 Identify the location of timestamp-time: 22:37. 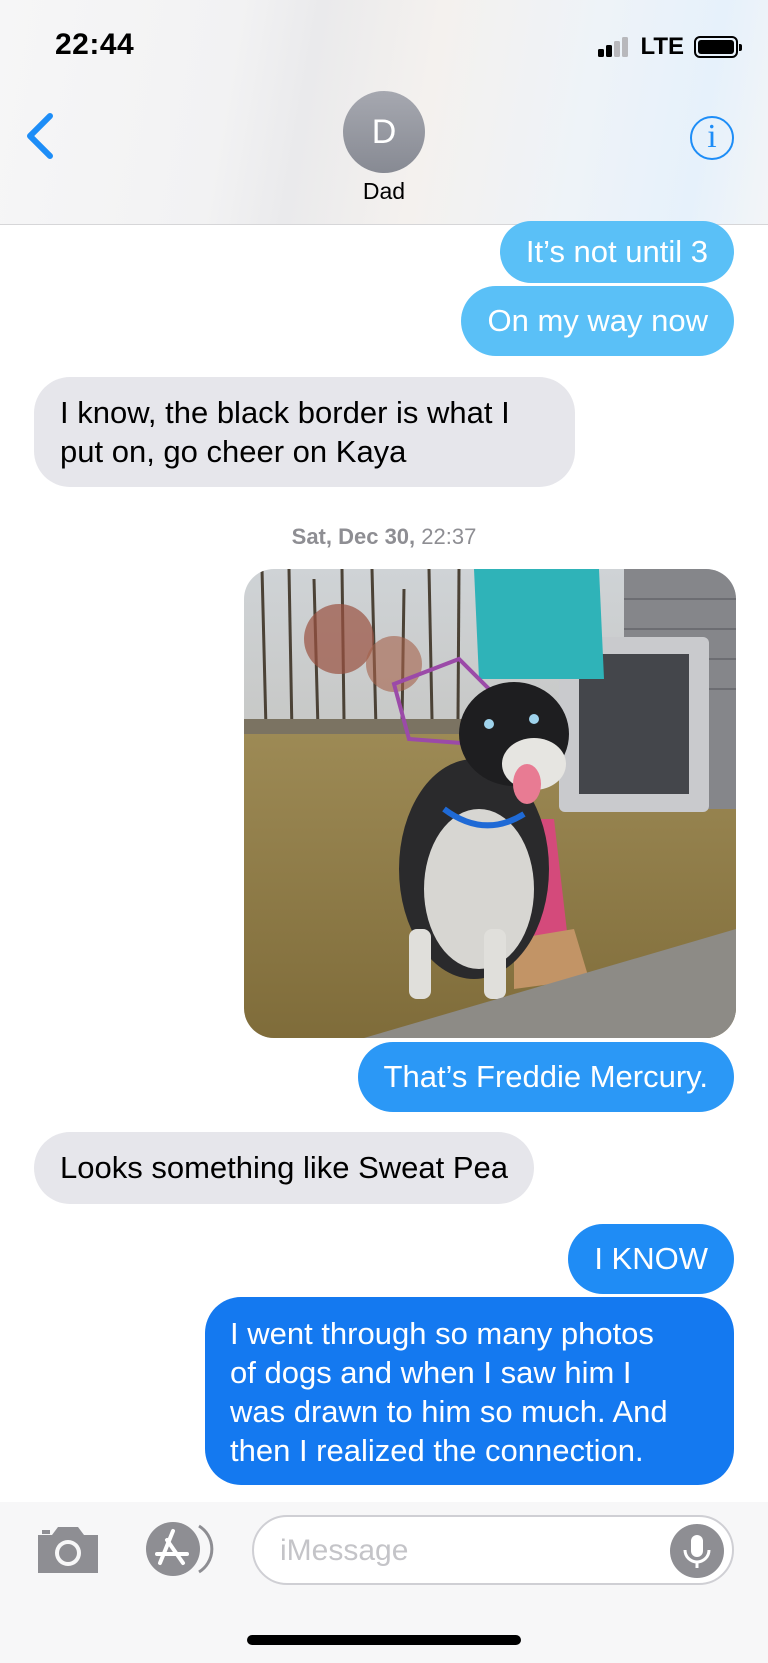
(449, 536).